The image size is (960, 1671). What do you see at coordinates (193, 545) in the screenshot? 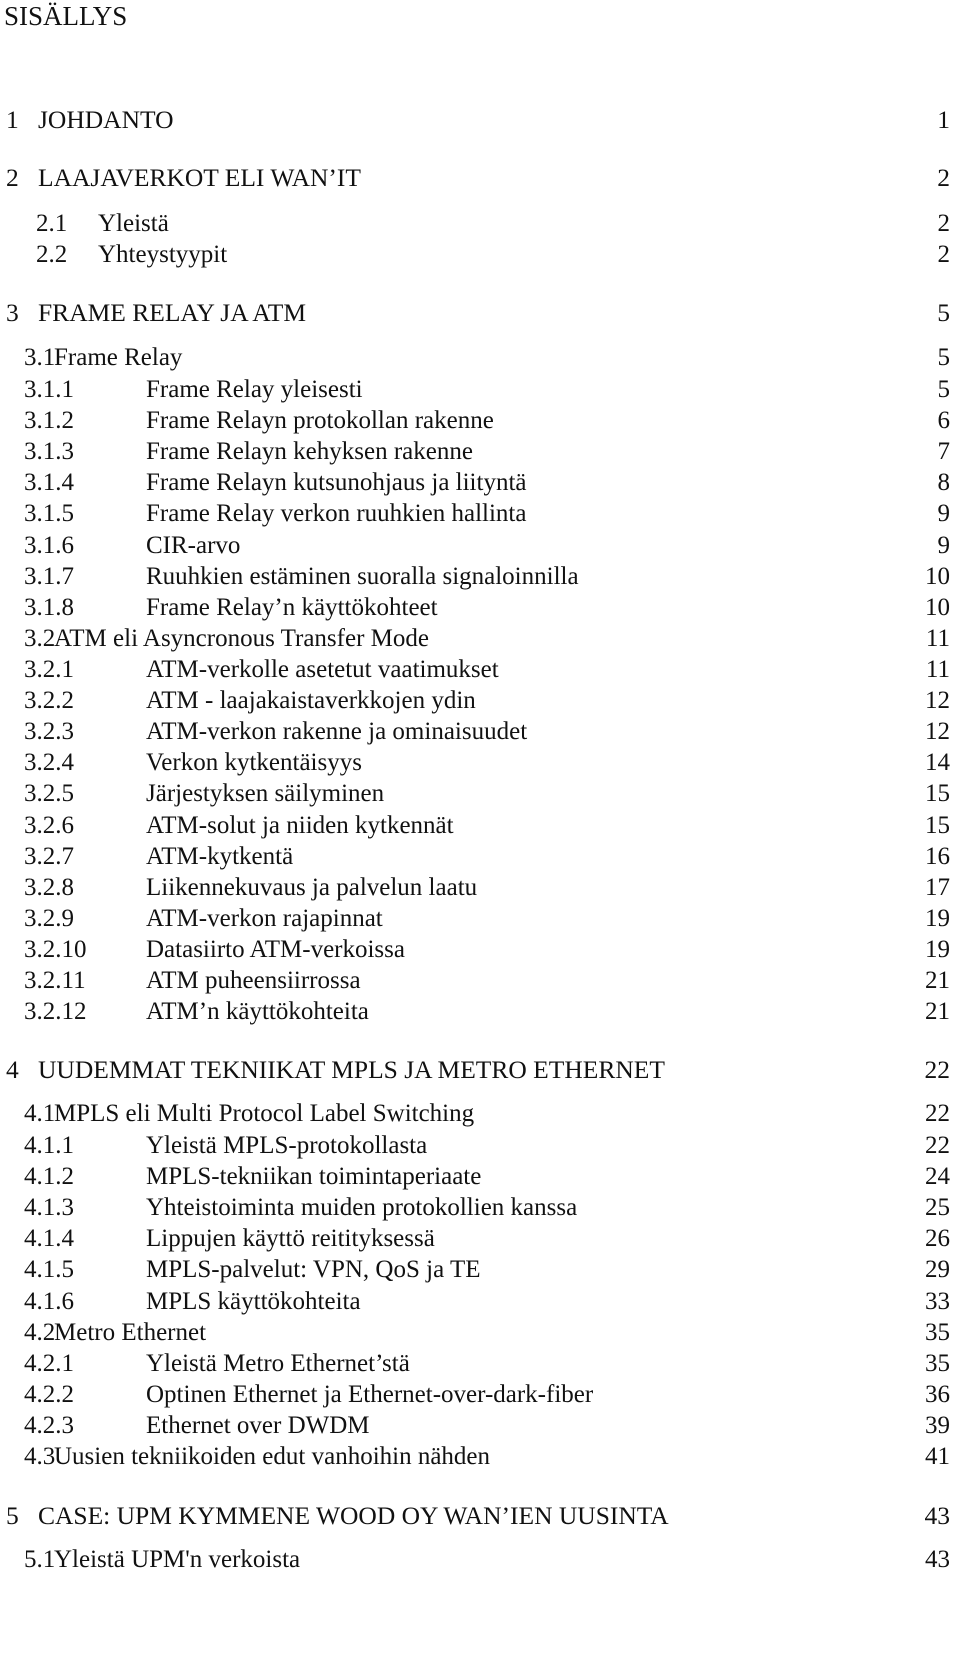
I see `toc-entry-title: CIR-arvo` at bounding box center [193, 545].